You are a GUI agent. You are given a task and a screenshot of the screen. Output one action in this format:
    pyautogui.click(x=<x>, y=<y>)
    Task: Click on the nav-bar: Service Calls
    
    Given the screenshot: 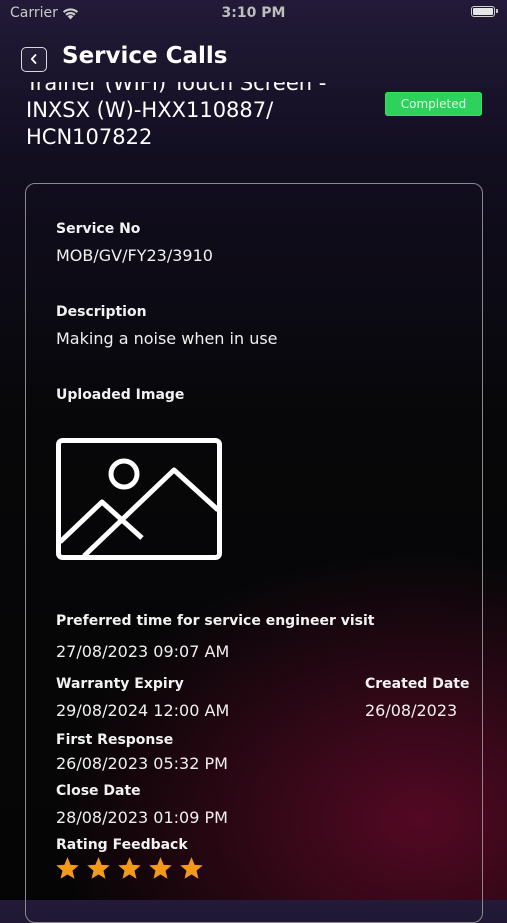 What is the action you would take?
    pyautogui.click(x=253, y=55)
    